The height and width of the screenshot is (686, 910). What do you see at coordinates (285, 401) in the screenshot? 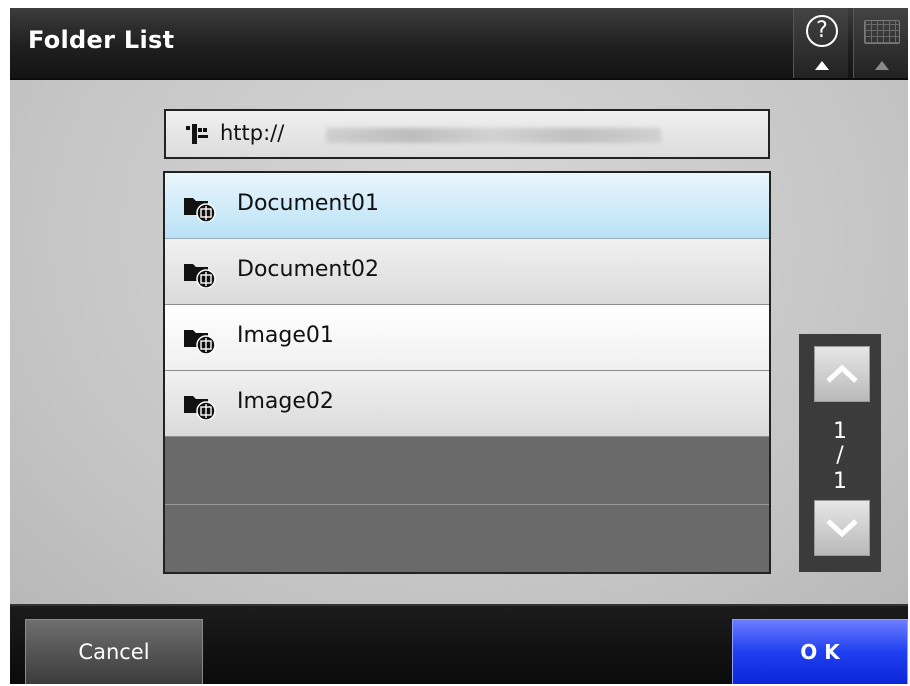
I see `folder-label: Image02` at bounding box center [285, 401].